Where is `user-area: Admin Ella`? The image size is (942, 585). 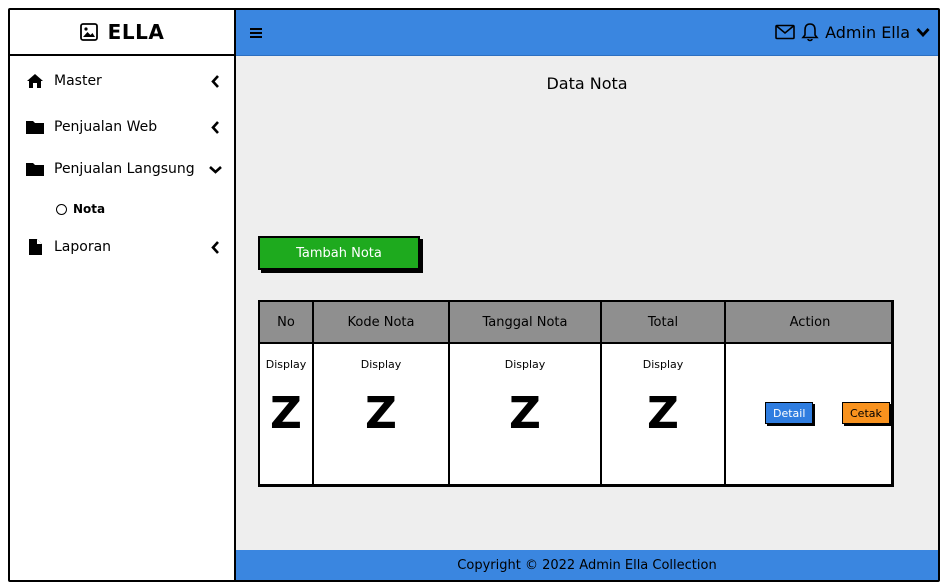 user-area: Admin Ella is located at coordinates (852, 32).